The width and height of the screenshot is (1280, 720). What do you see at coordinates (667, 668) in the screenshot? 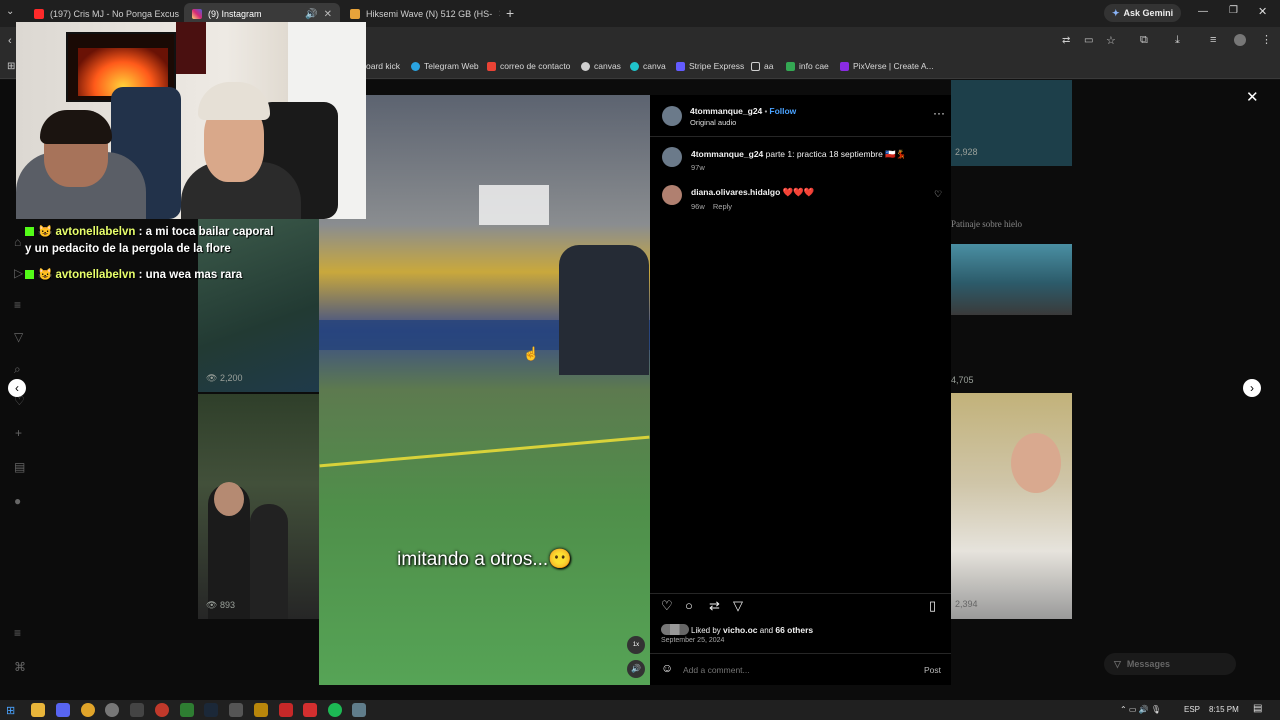
I see `emoji-icon: ☺` at bounding box center [667, 668].